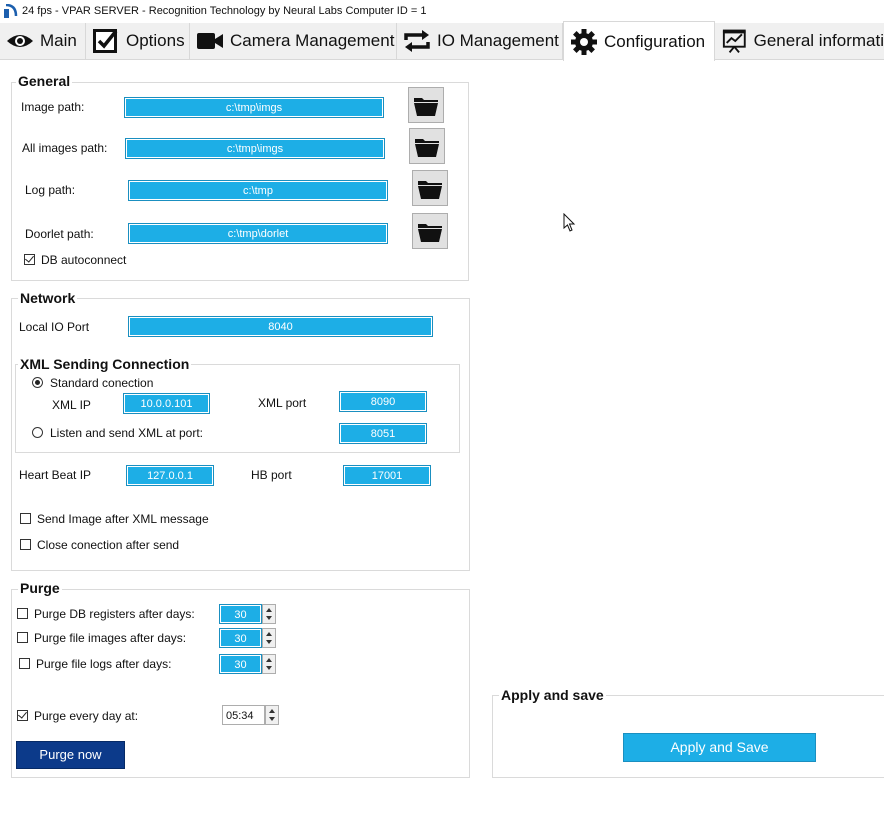 The height and width of the screenshot is (823, 884). Describe the element at coordinates (50, 190) in the screenshot. I see `log-path-label: Log path:` at that location.